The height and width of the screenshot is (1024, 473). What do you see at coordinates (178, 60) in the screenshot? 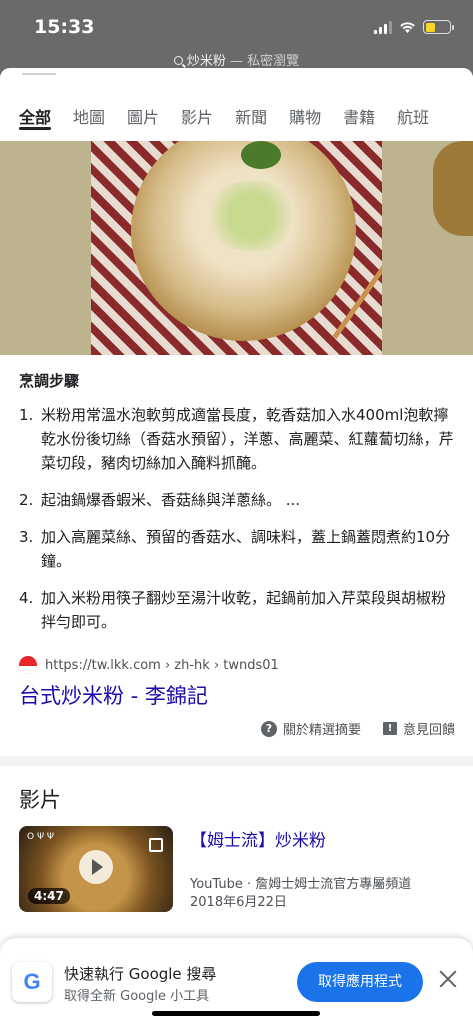
I see `search-icon` at bounding box center [178, 60].